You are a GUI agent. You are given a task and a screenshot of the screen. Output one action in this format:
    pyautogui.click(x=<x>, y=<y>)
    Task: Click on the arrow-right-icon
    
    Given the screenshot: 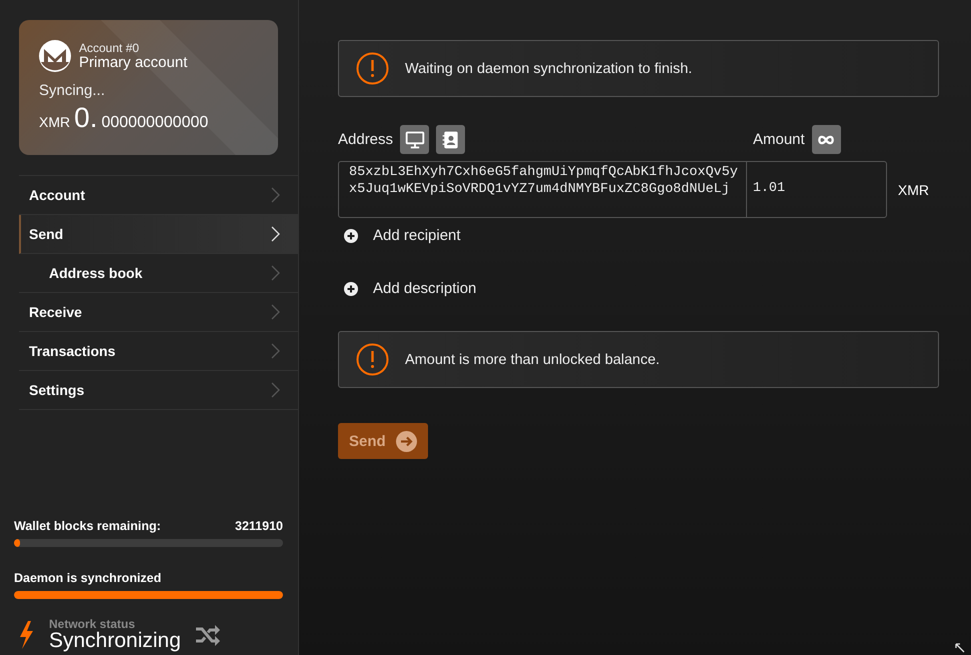 What is the action you would take?
    pyautogui.click(x=406, y=441)
    